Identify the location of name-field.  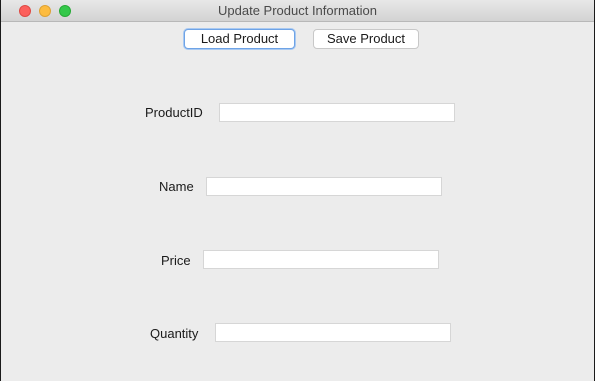
(324, 186).